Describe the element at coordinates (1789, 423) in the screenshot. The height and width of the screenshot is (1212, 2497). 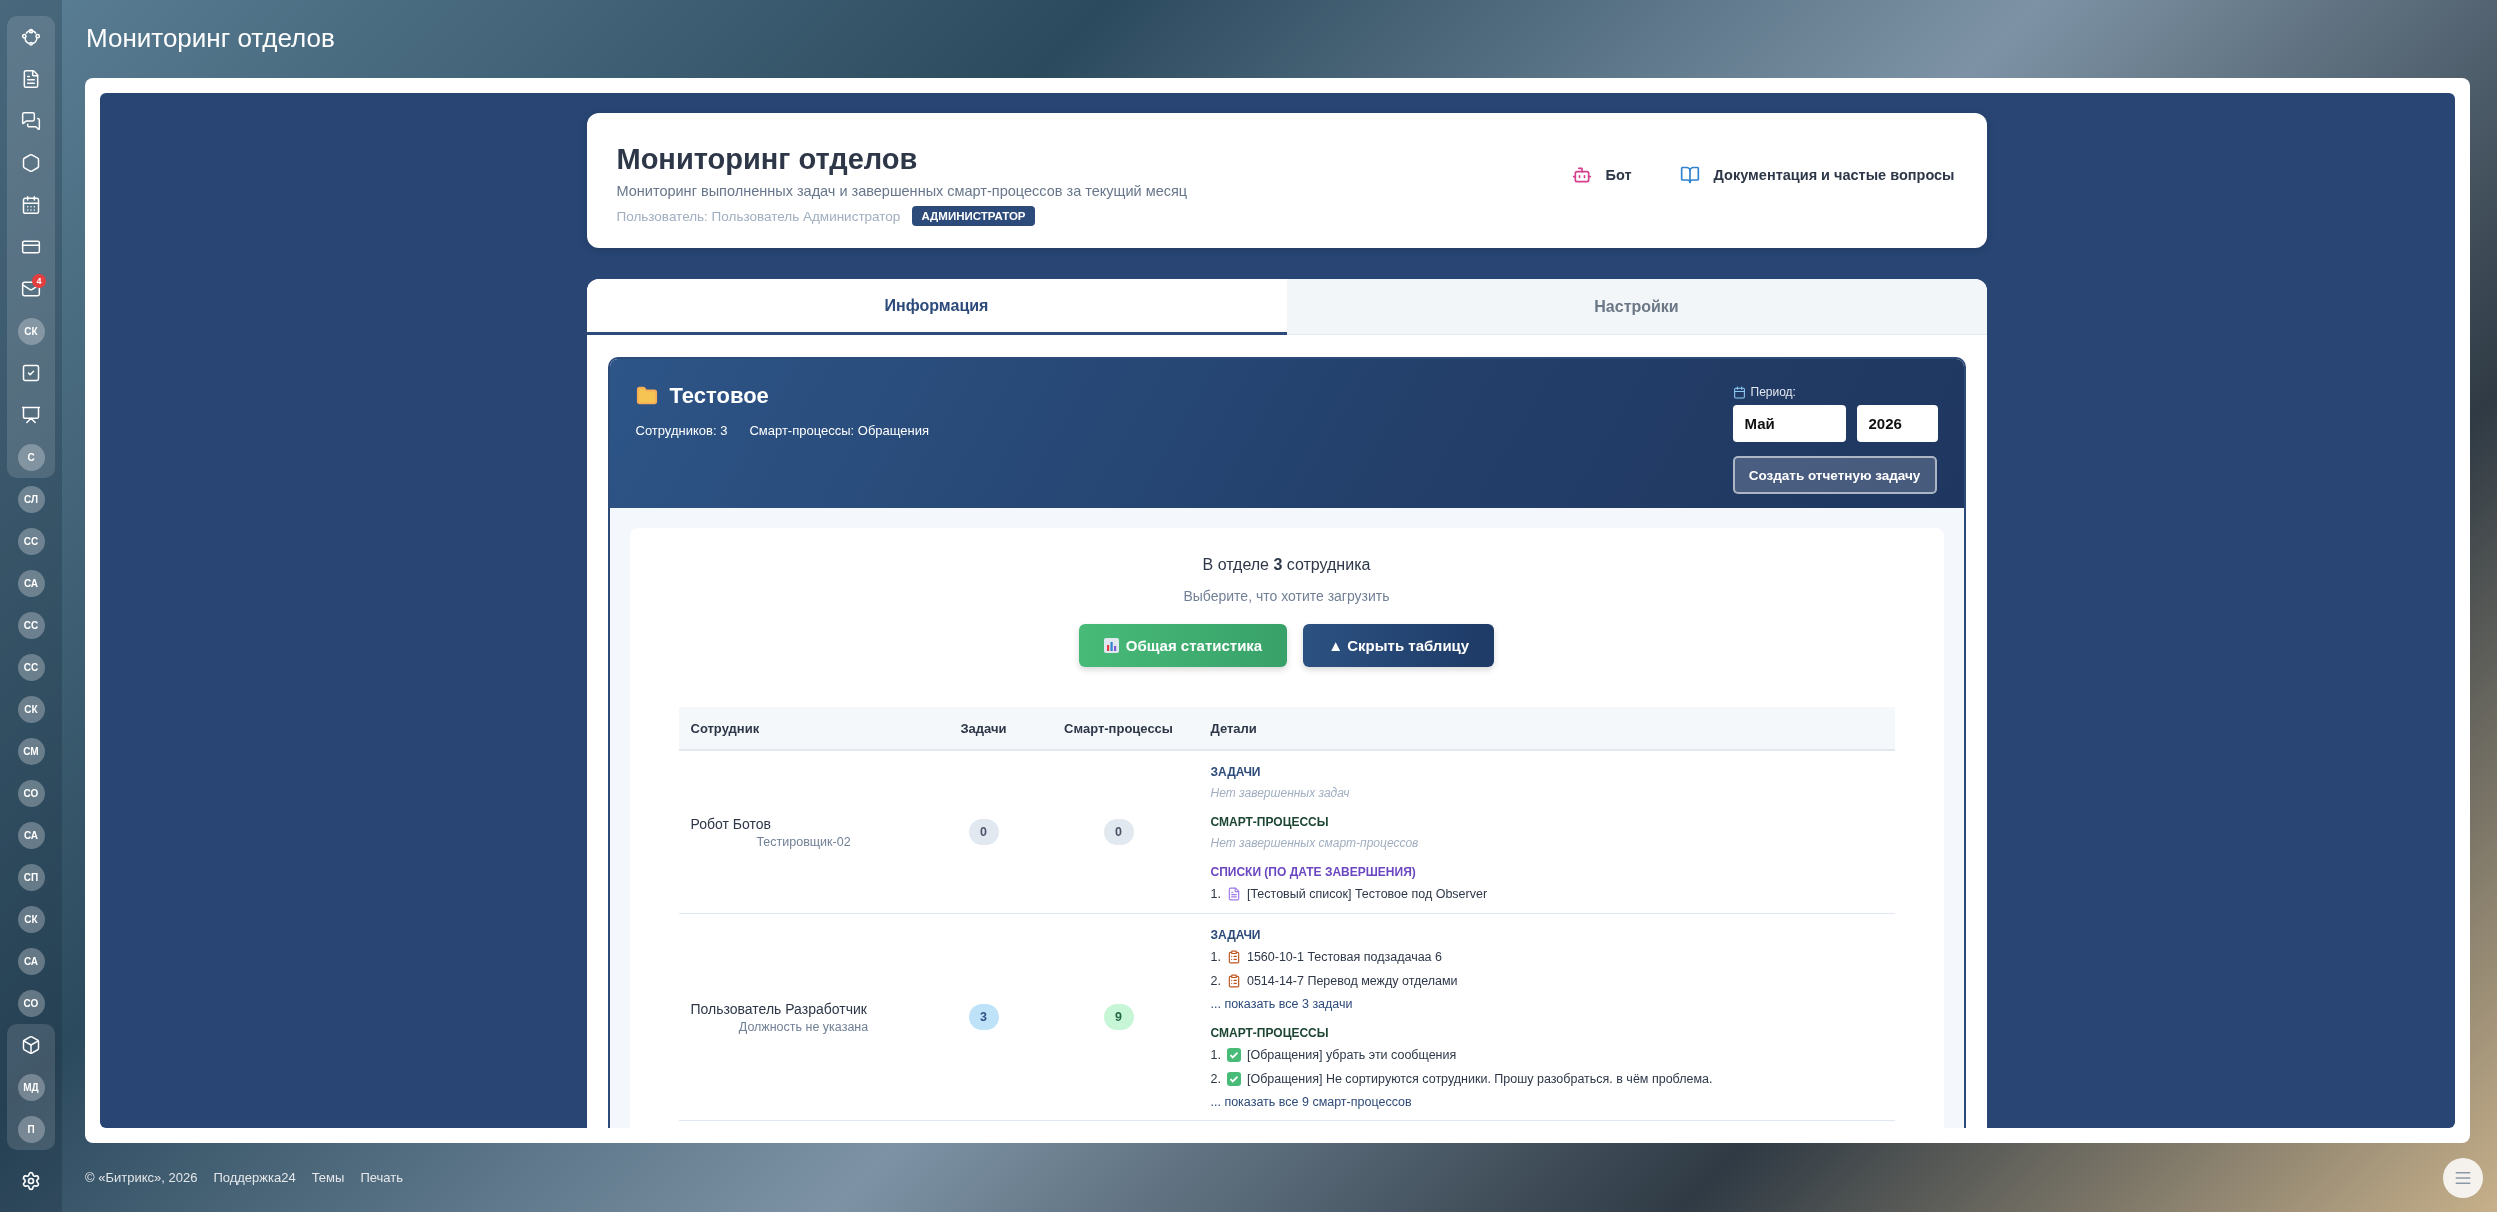
I see `month-field: Май` at that location.